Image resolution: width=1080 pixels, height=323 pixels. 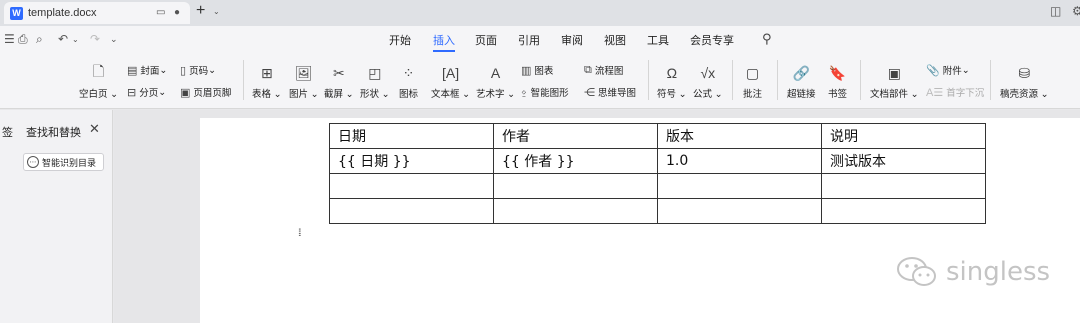 What do you see at coordinates (903, 136) in the screenshot?
I see `table-cell: 说明` at bounding box center [903, 136].